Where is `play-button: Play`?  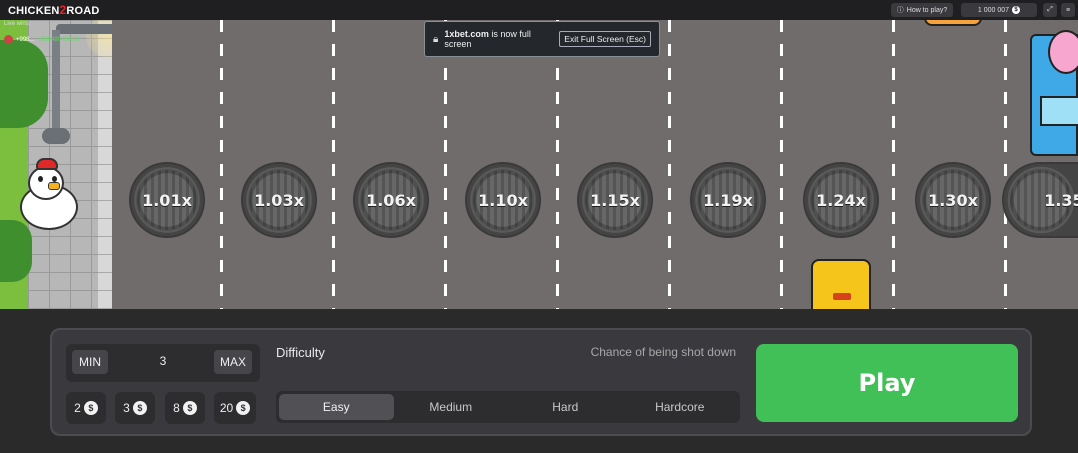
play-button: Play is located at coordinates (887, 383).